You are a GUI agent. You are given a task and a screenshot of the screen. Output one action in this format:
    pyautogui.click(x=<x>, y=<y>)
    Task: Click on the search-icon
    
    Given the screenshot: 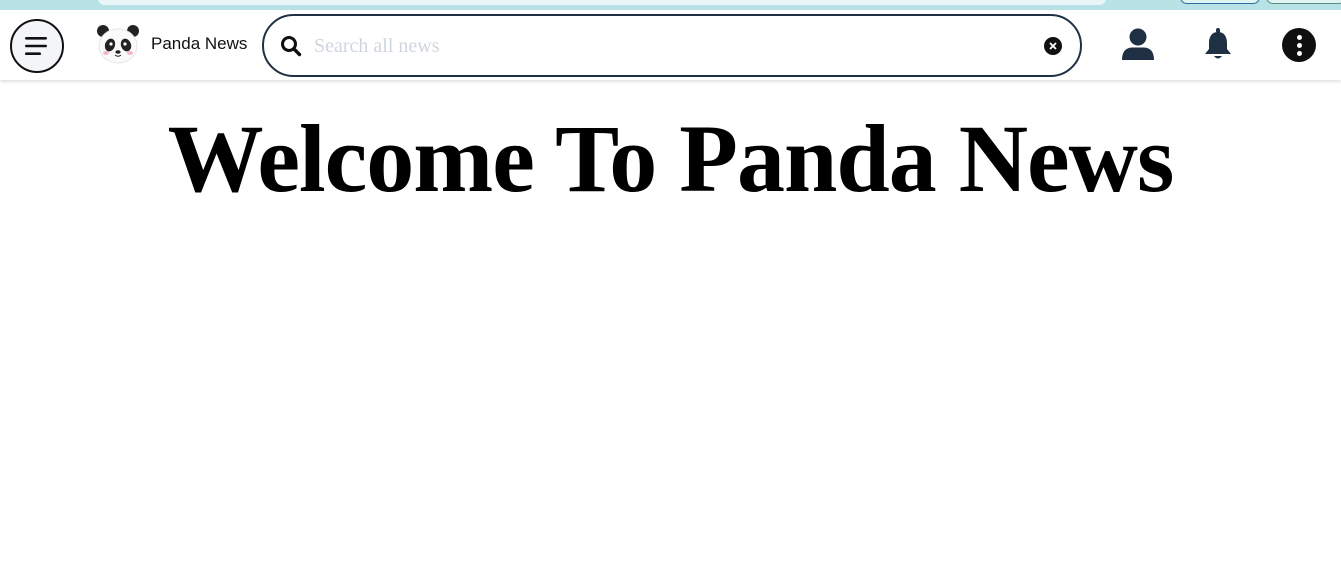 What is the action you would take?
    pyautogui.click(x=291, y=46)
    